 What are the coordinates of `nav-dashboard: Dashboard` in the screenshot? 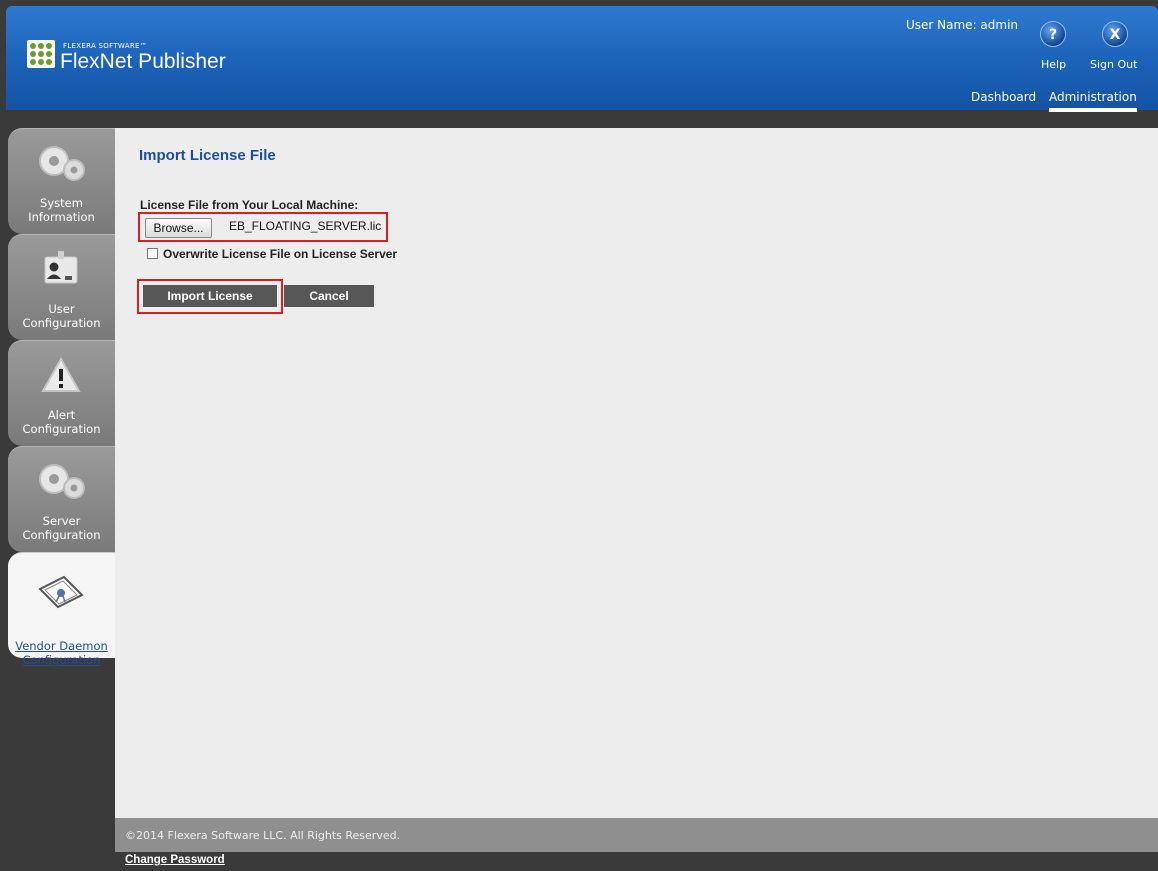 It's located at (1003, 97).